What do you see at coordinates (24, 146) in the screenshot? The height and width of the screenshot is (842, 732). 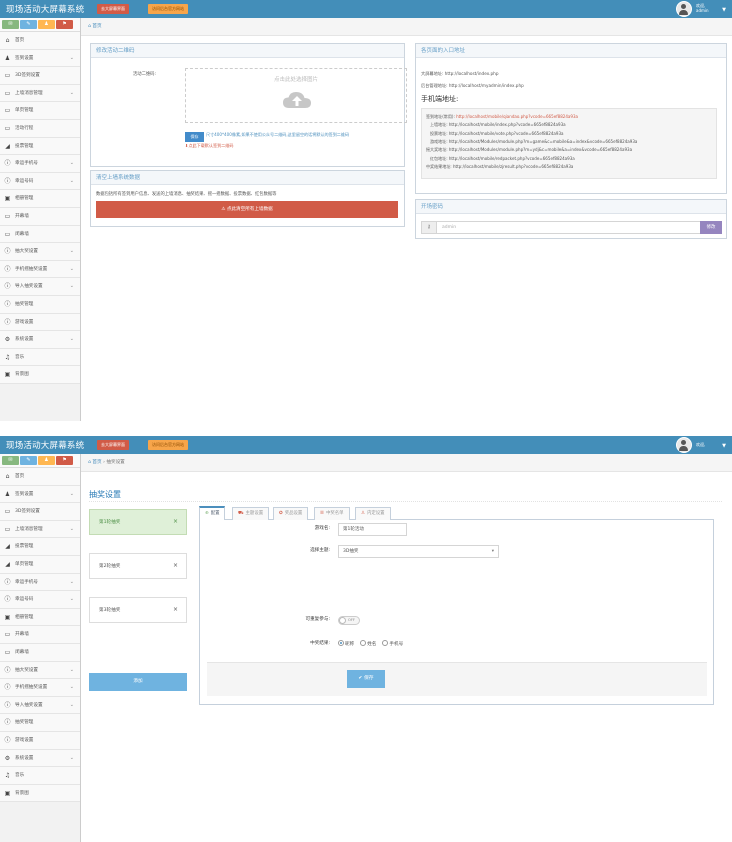 I see `sidebar-item-label: 投票管理` at bounding box center [24, 146].